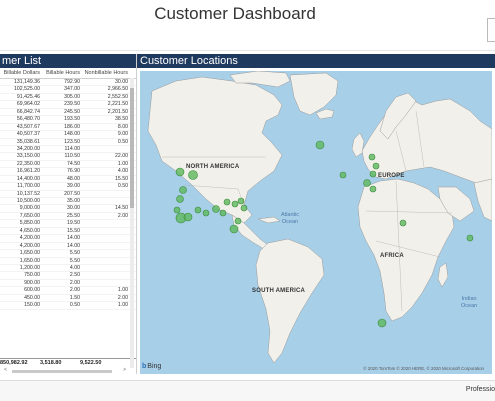 This screenshot has height=401, width=495. What do you see at coordinates (73, 245) in the screenshot?
I see `table-cell: 14.00` at bounding box center [73, 245].